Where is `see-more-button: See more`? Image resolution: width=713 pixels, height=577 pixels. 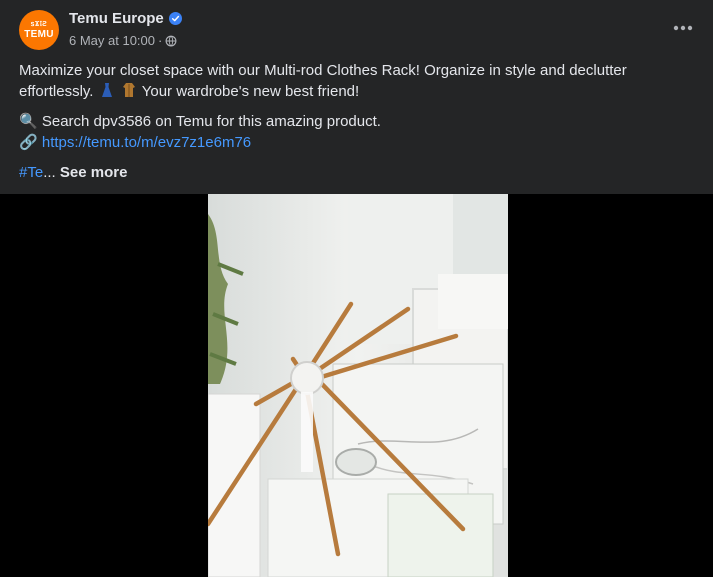 see-more-button: See more is located at coordinates (94, 172).